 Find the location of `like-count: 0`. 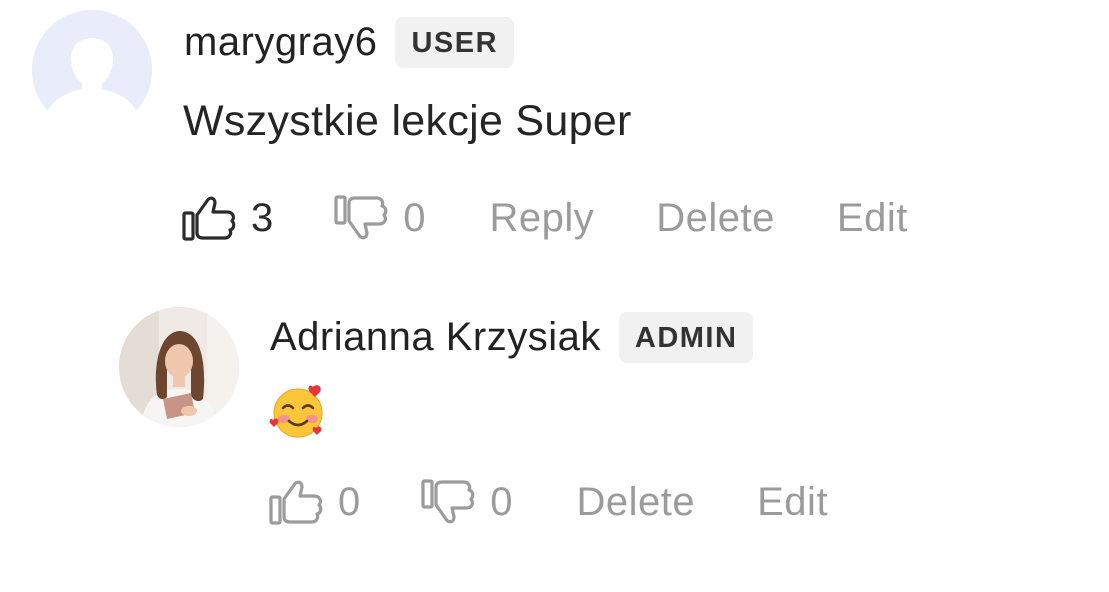

like-count: 0 is located at coordinates (349, 501).